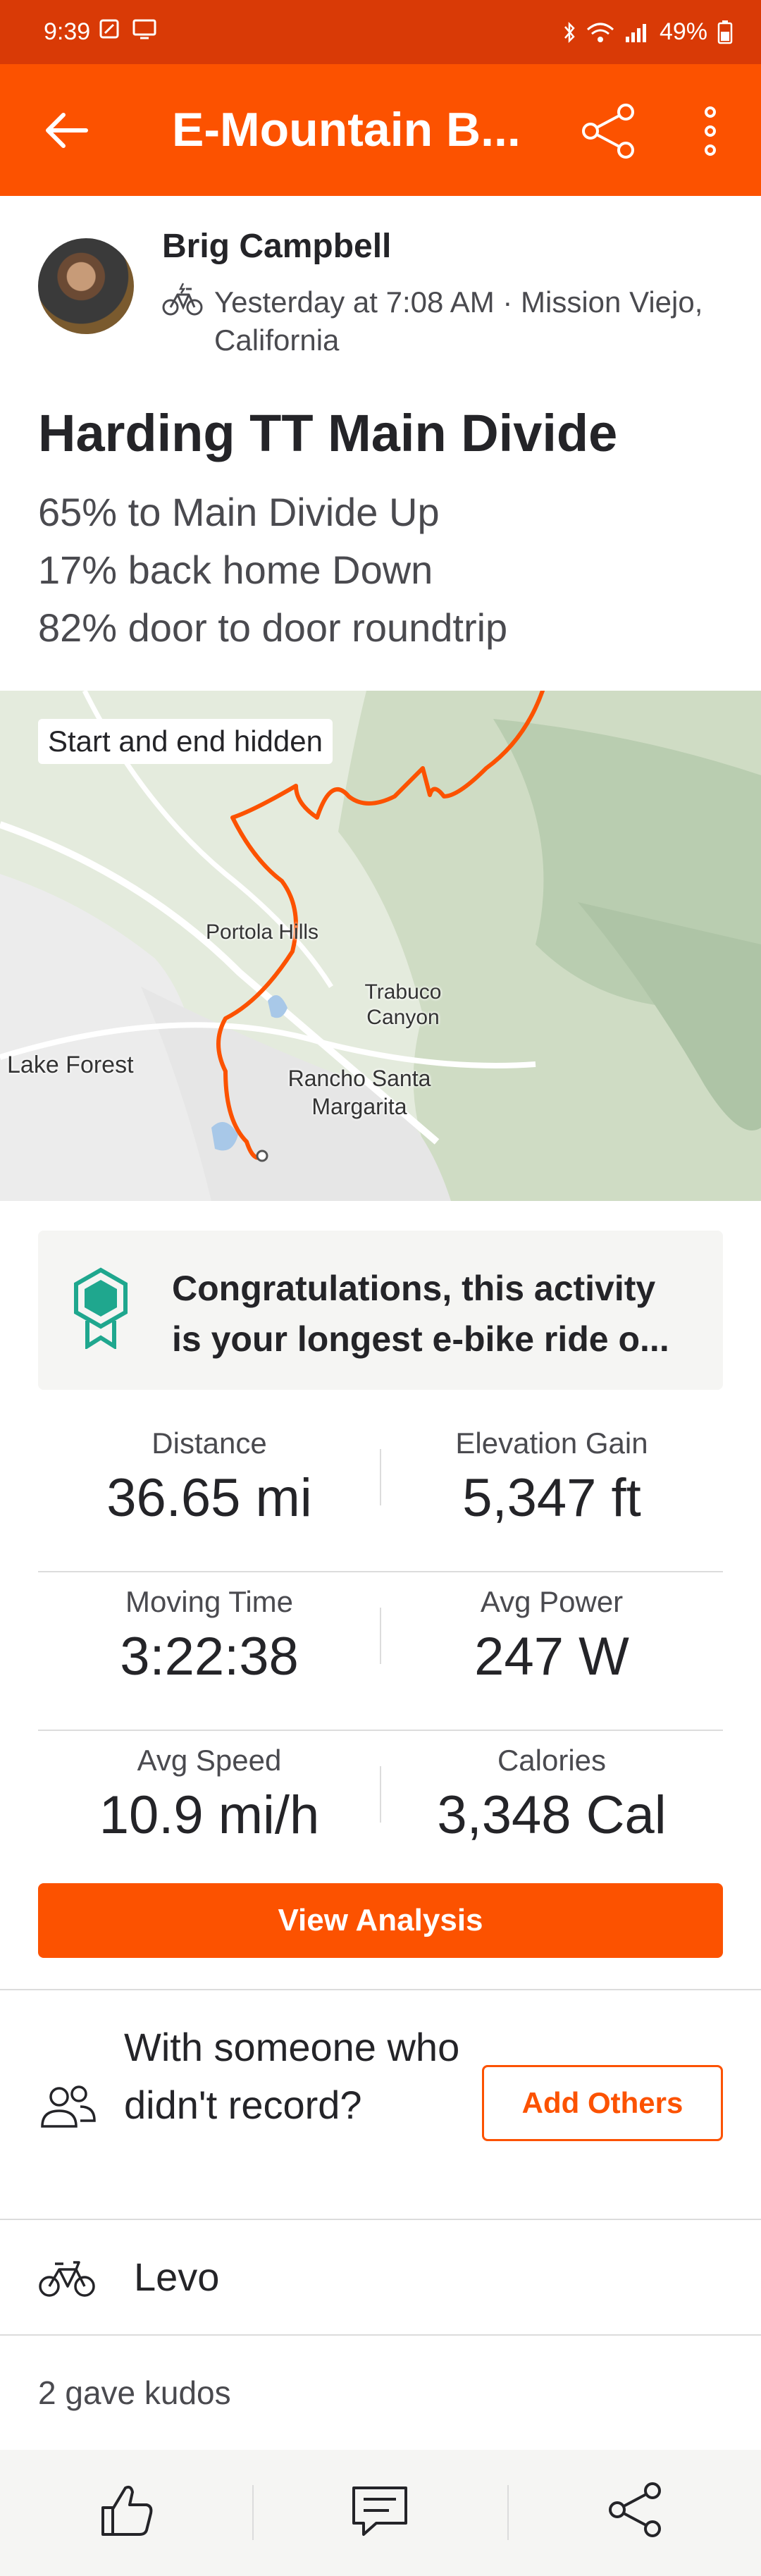 The height and width of the screenshot is (2576, 761). What do you see at coordinates (552, 1602) in the screenshot?
I see `stat-label: Avg Power` at bounding box center [552, 1602].